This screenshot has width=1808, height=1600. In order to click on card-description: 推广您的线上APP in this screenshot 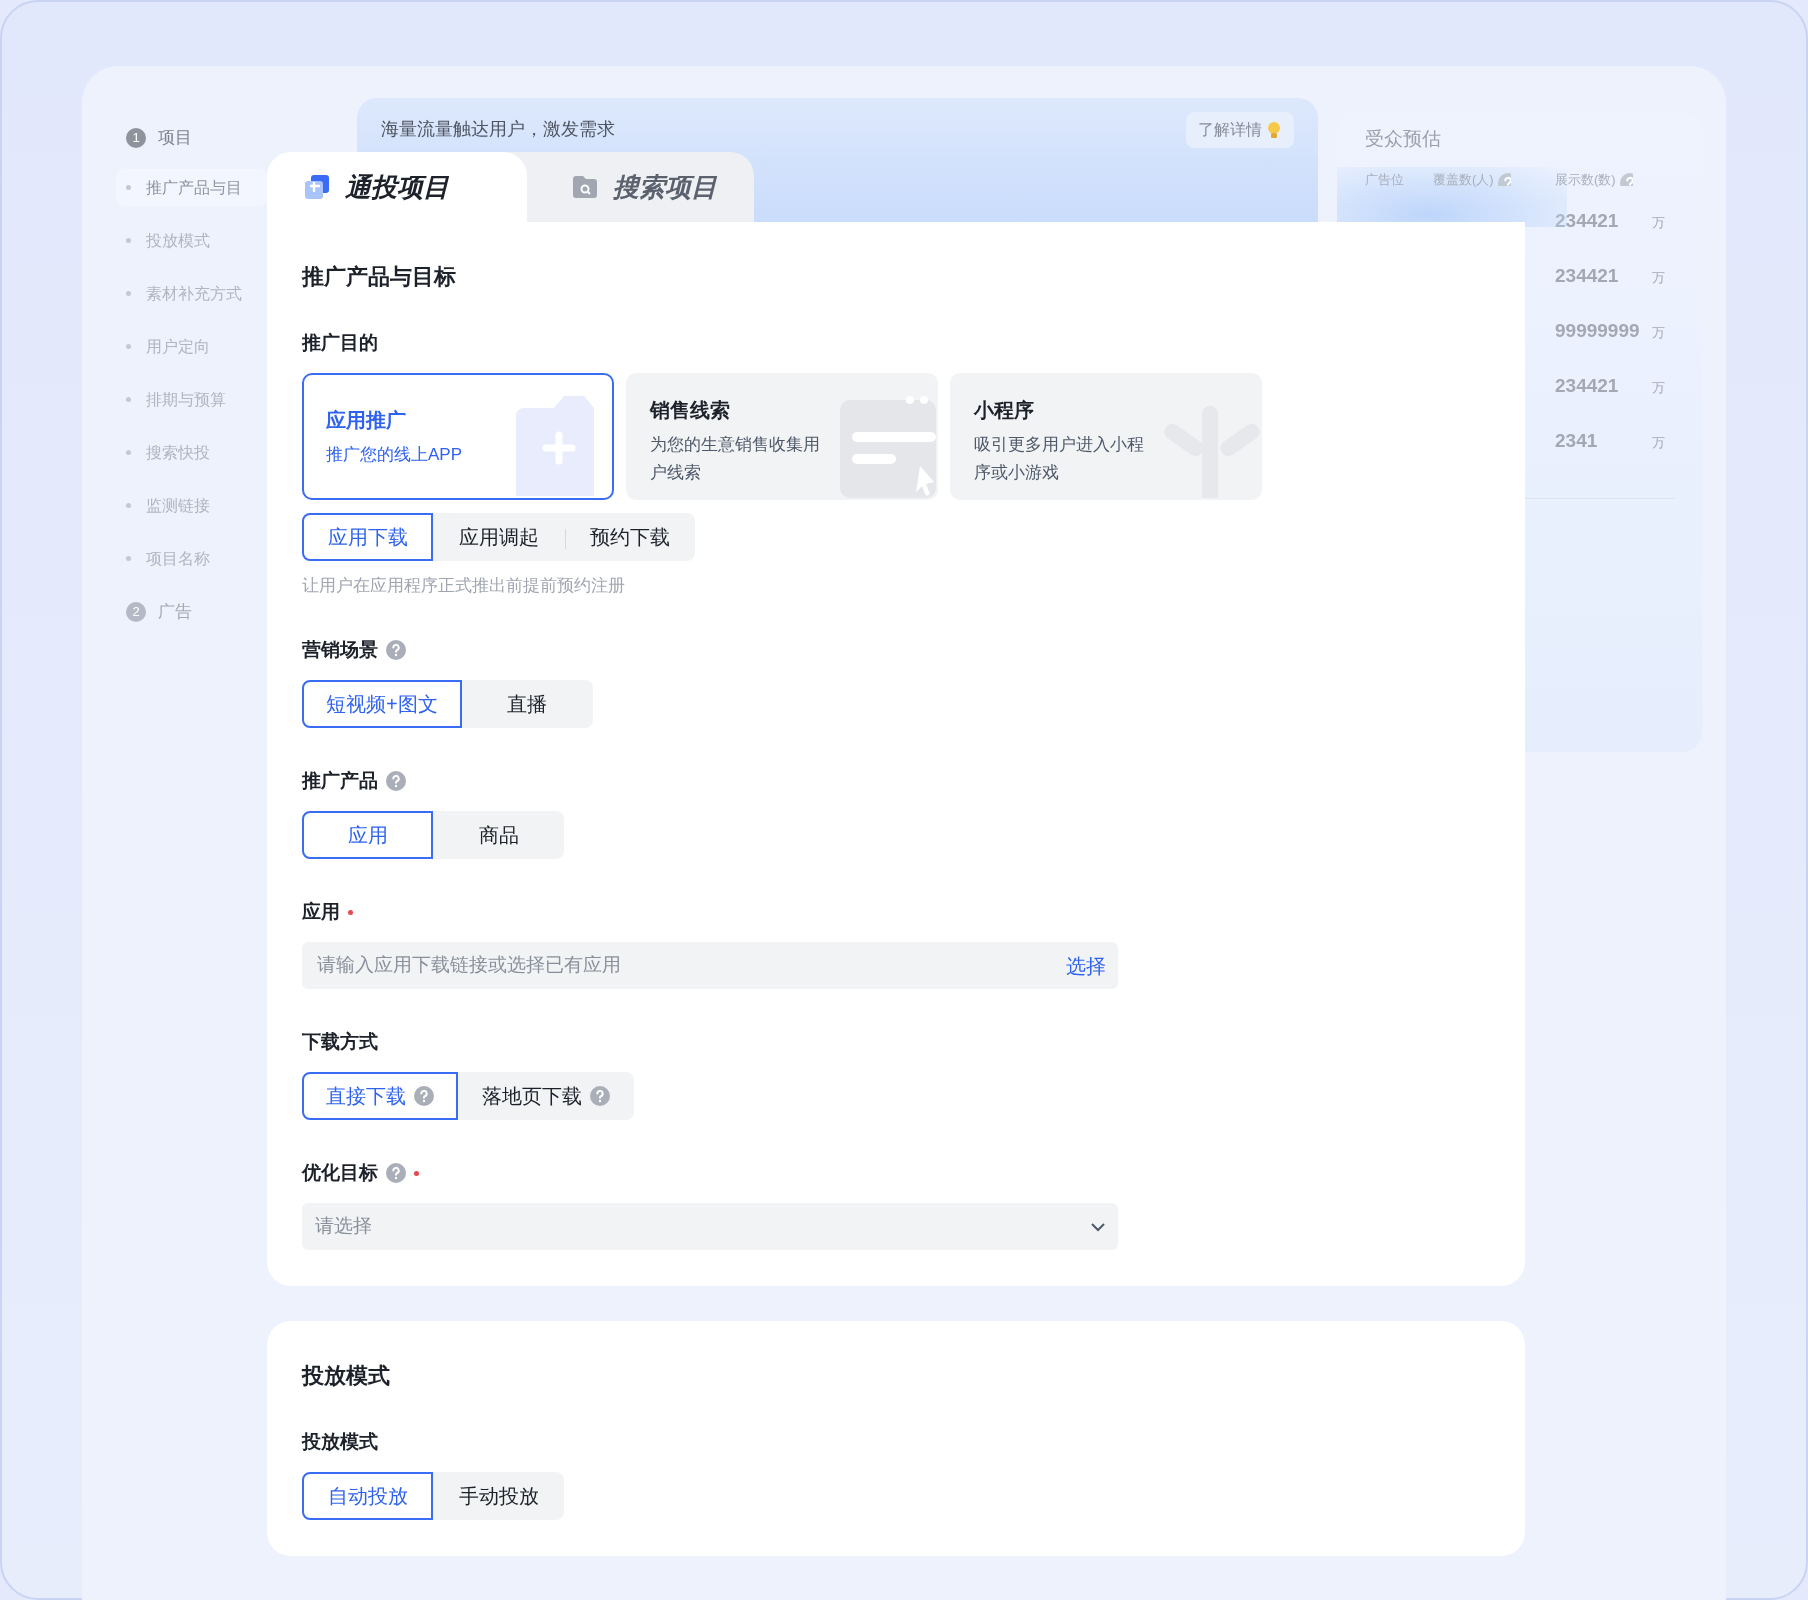, I will do `click(395, 454)`.